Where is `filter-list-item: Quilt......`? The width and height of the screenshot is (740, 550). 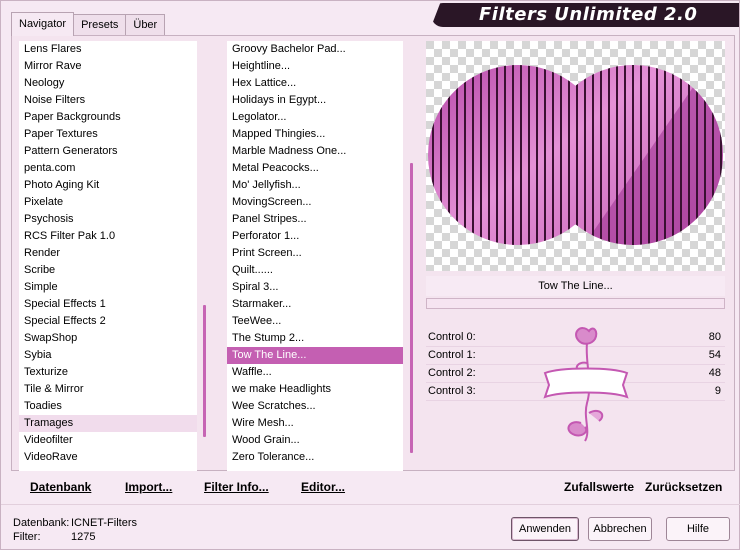 filter-list-item: Quilt...... is located at coordinates (315, 270).